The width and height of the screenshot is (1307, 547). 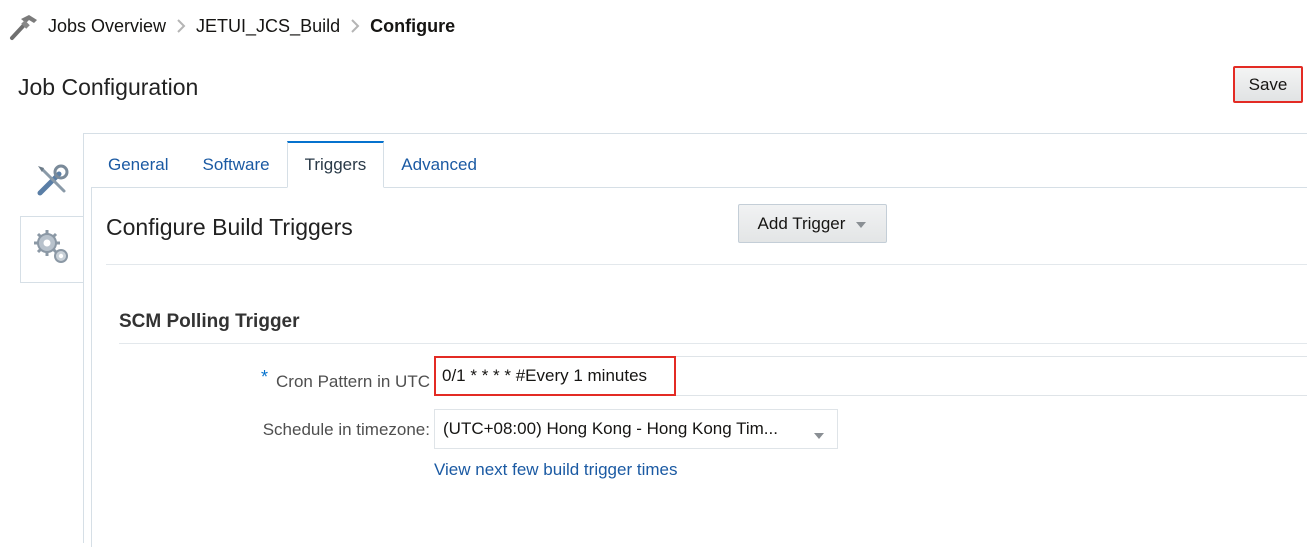 What do you see at coordinates (138, 164) in the screenshot?
I see `tab-general: General` at bounding box center [138, 164].